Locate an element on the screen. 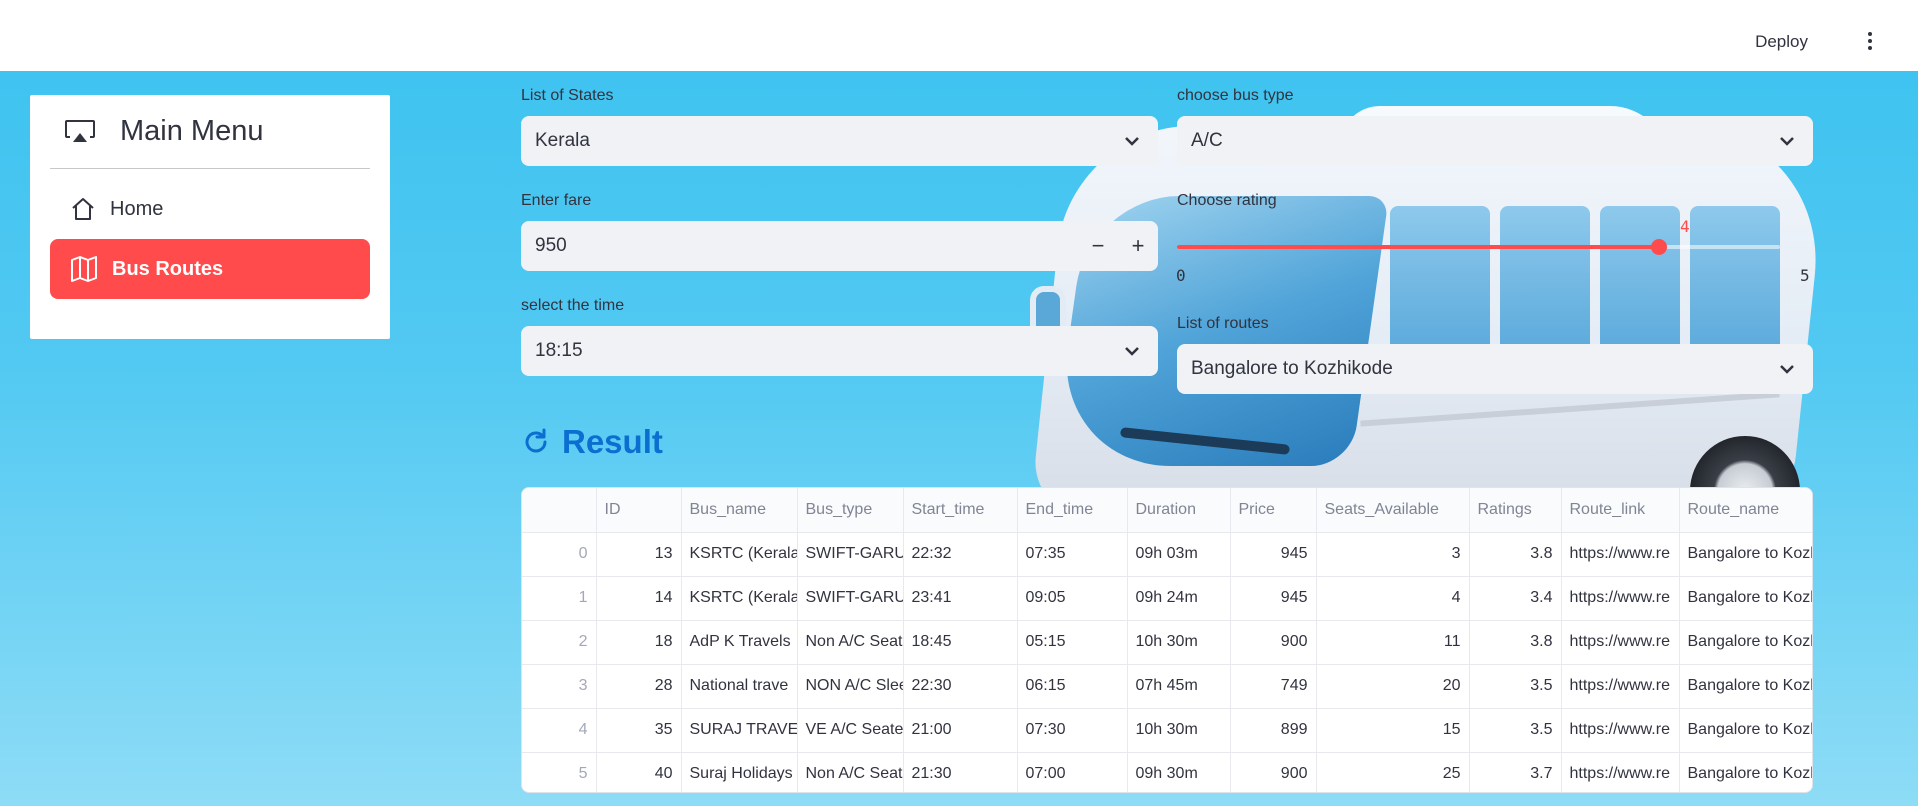 The image size is (1918, 806). table-cell: Suraj Holidays is located at coordinates (739, 772).